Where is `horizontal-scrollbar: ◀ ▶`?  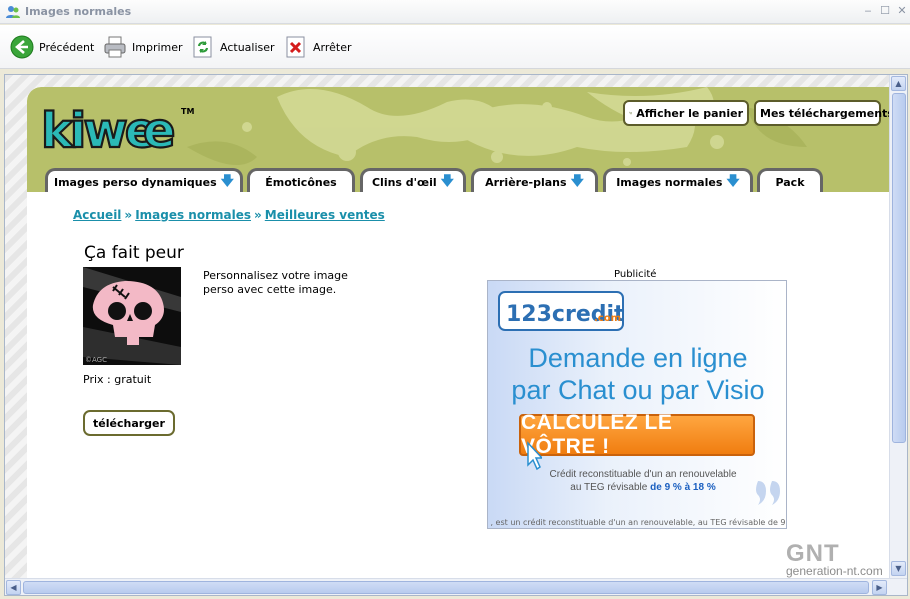
horizontal-scrollbar: ◀ ▶ is located at coordinates (456, 586).